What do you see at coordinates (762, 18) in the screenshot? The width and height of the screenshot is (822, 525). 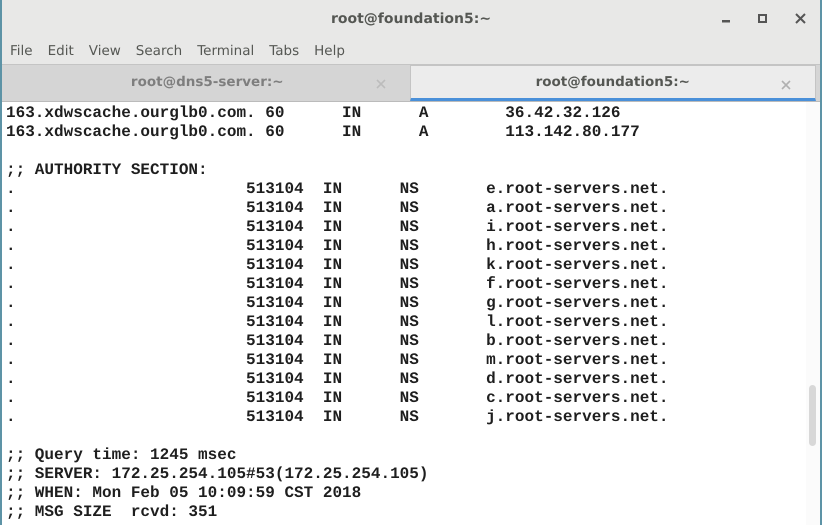 I see `maximize-icon` at bounding box center [762, 18].